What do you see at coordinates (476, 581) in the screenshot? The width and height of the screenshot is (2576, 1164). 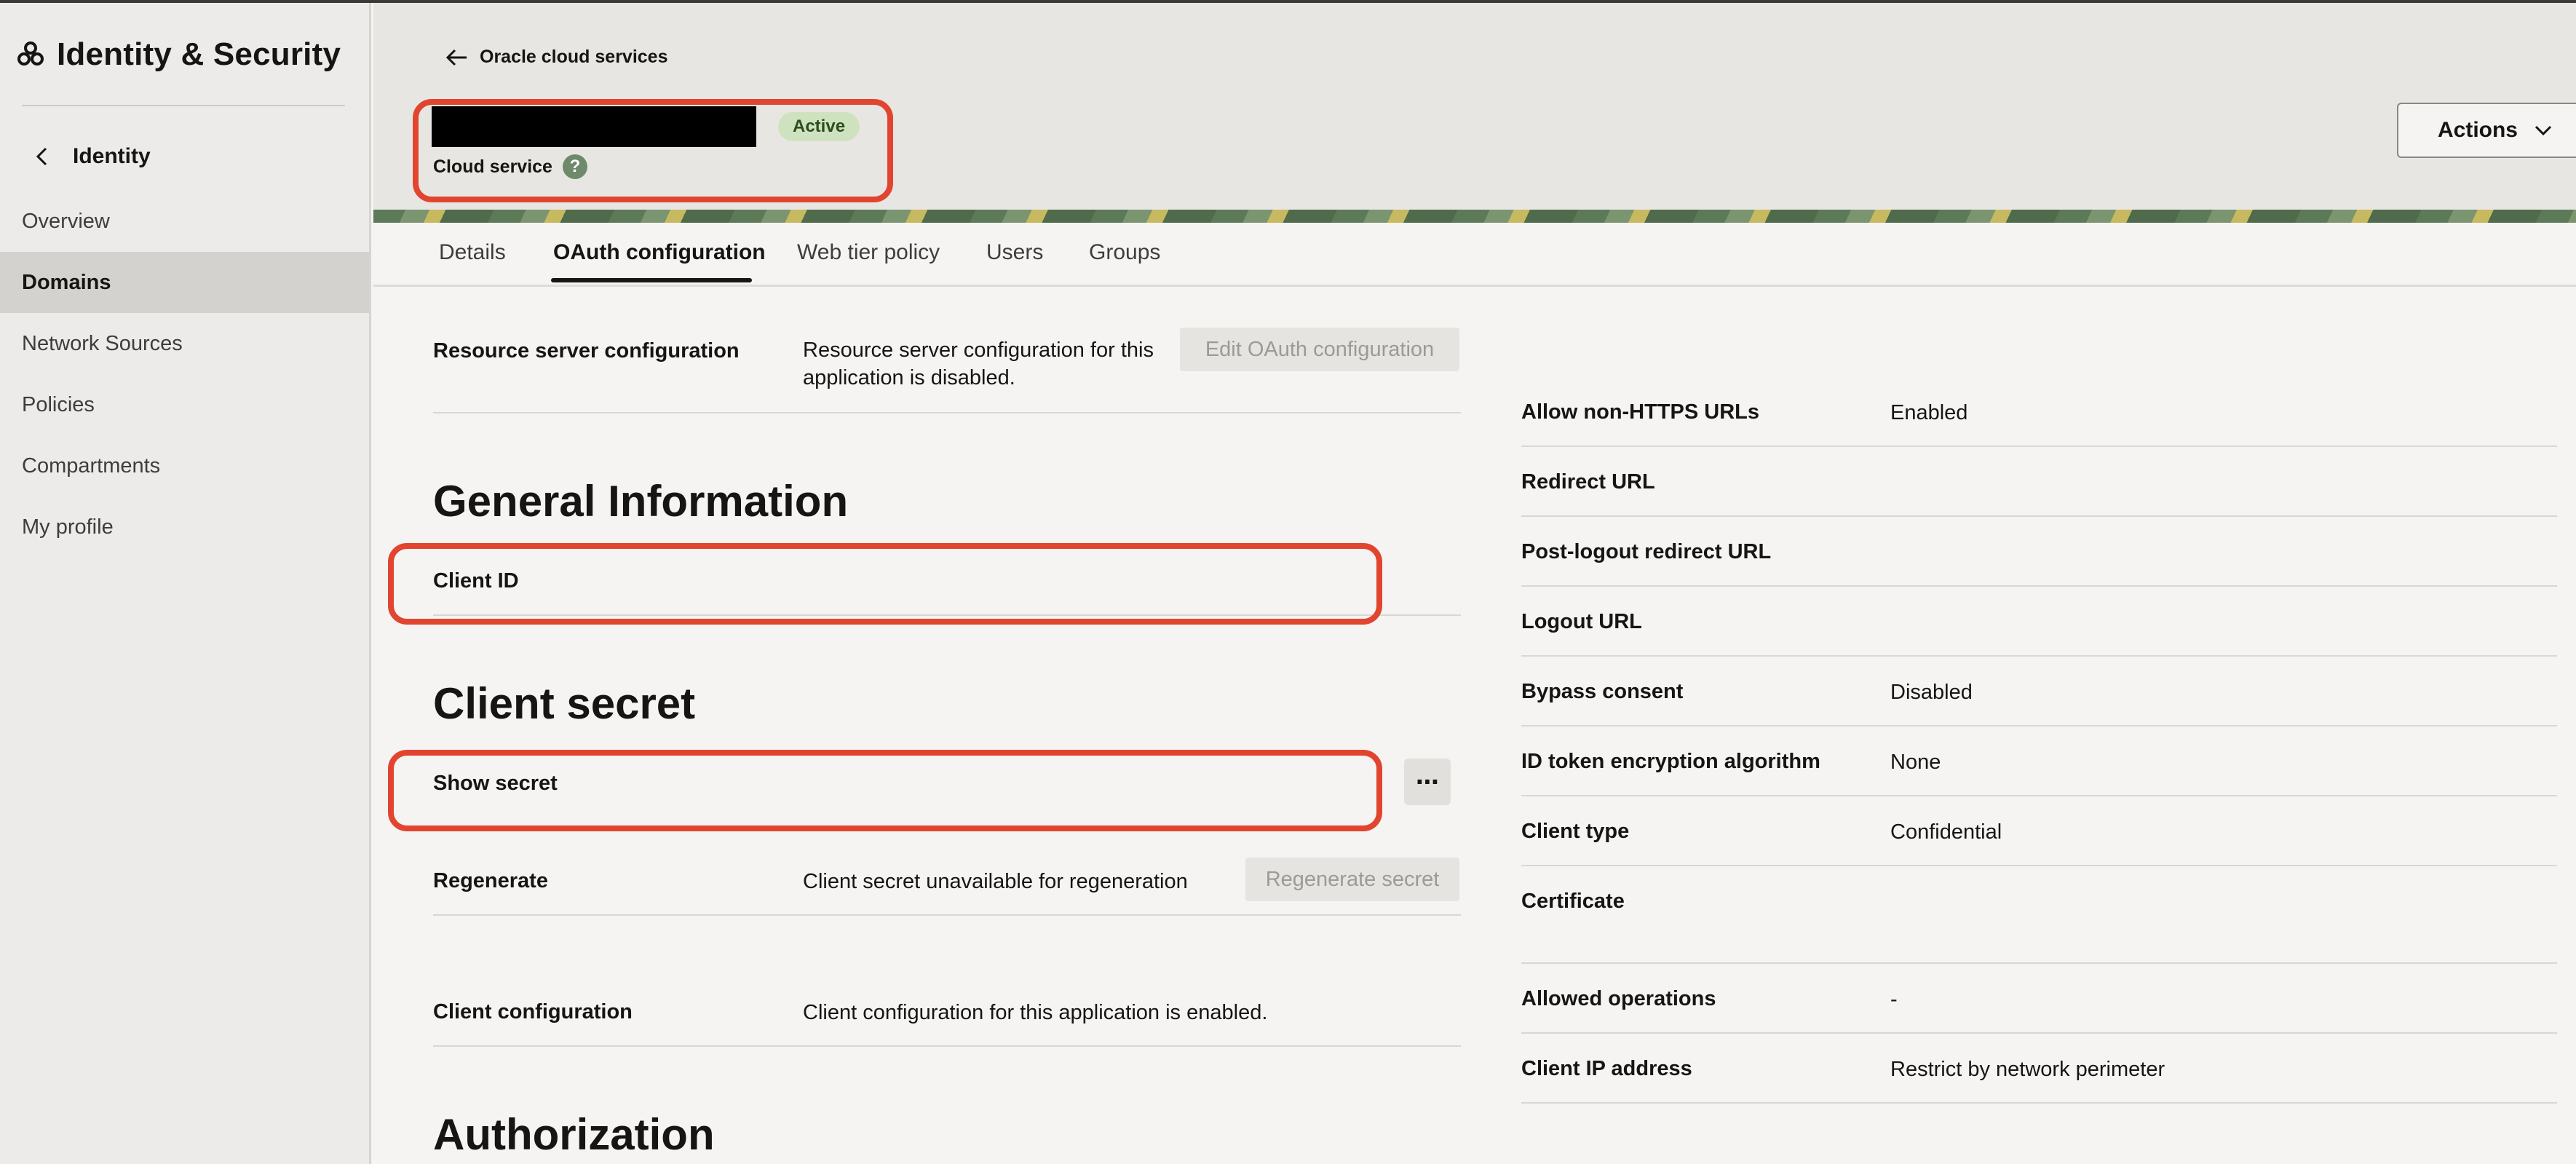 I see `client-id-label: Client ID` at bounding box center [476, 581].